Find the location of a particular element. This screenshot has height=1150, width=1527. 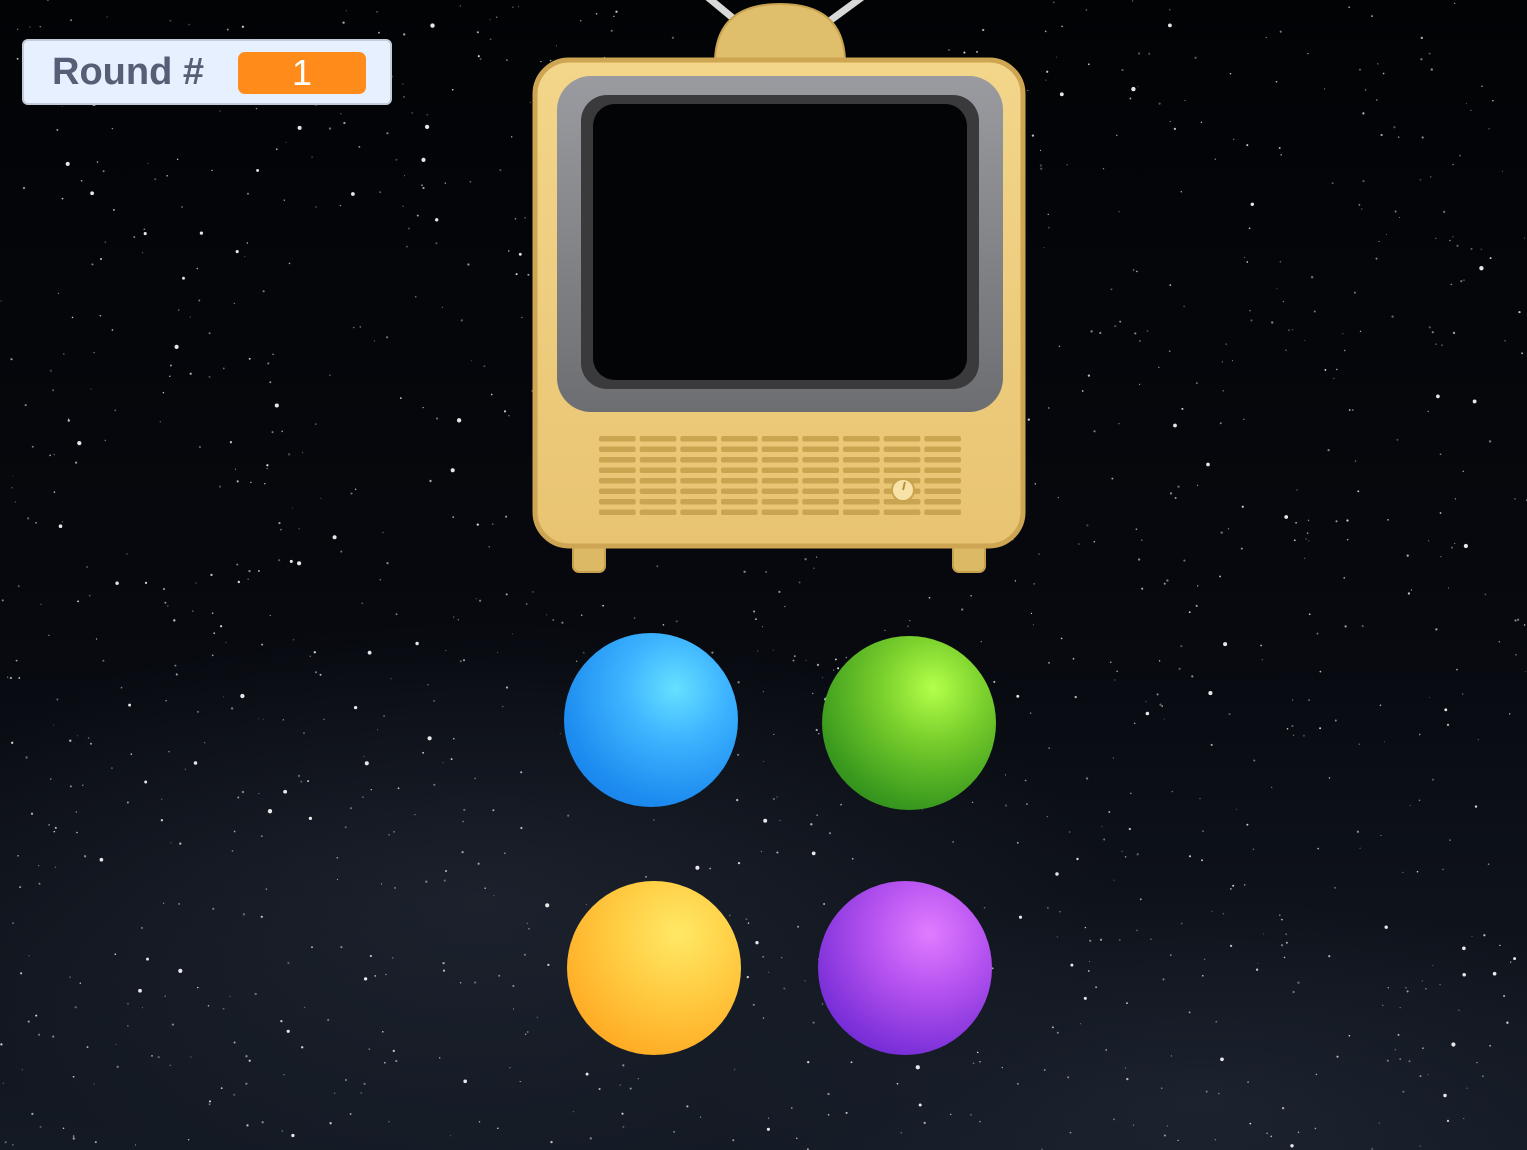

green-button is located at coordinates (909, 723).